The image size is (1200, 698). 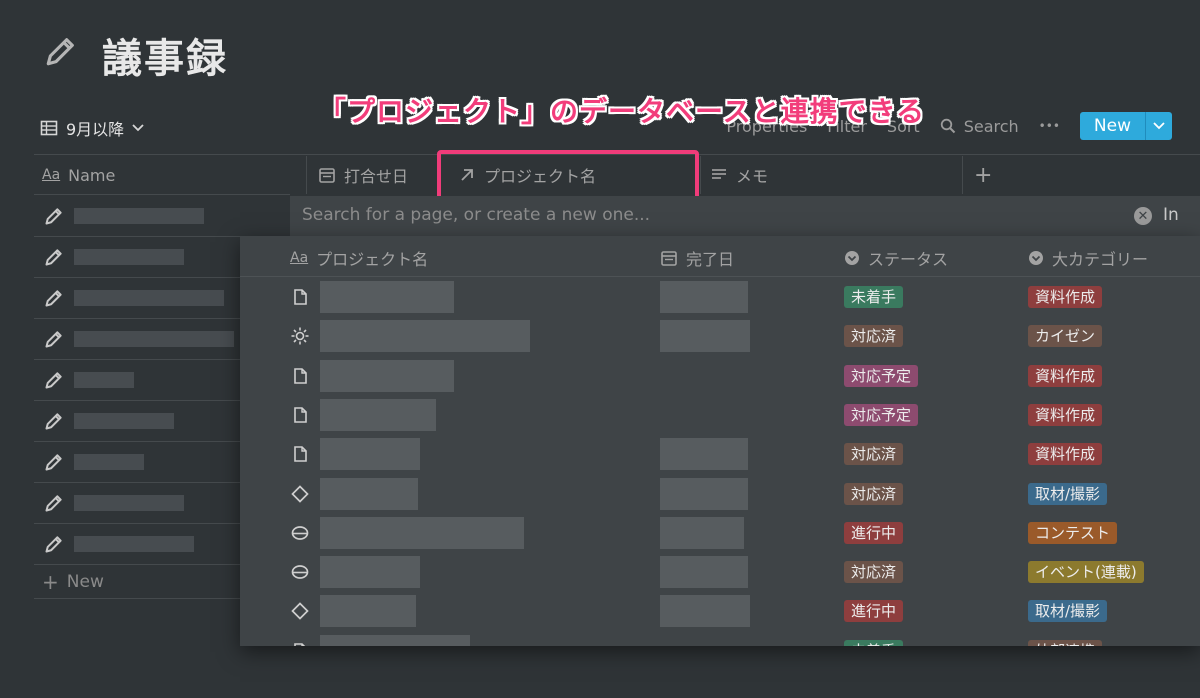 I want to click on search-label: Search, so click(x=991, y=126).